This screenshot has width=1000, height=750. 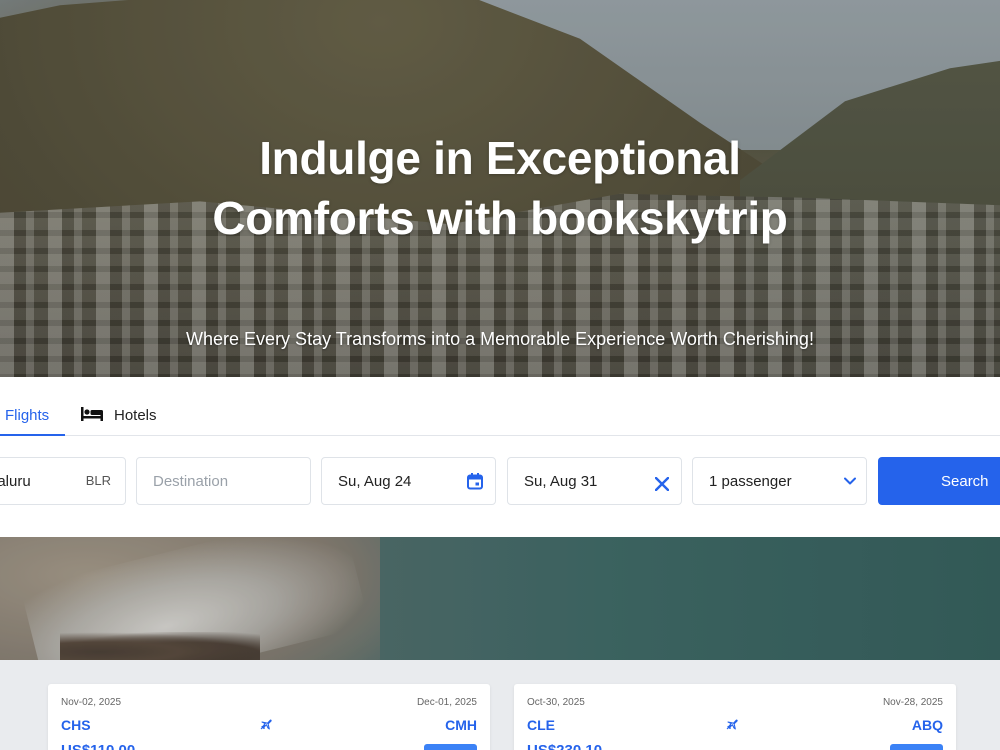 What do you see at coordinates (135, 415) in the screenshot?
I see `tab-hotels-label: Hotels` at bounding box center [135, 415].